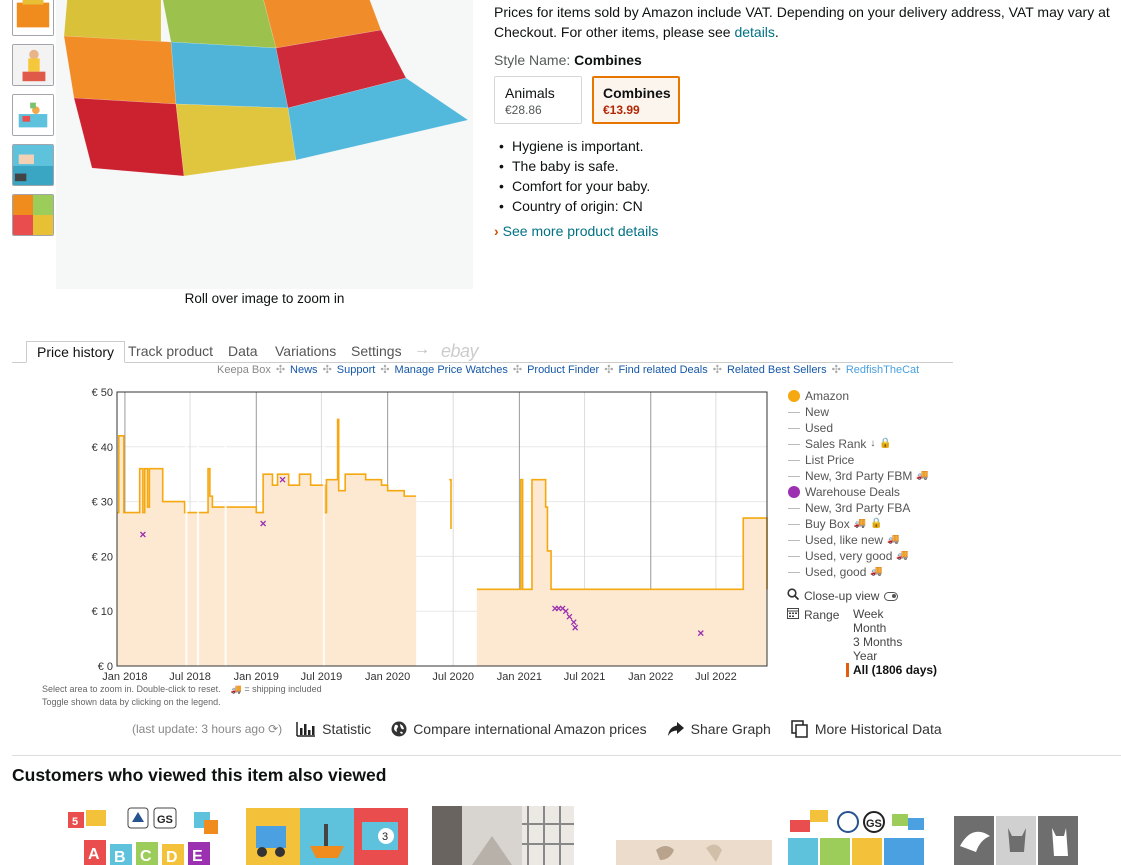  What do you see at coordinates (862, 492) in the screenshot?
I see `legend-item-warehouse-deals: Warehouse Deals` at bounding box center [862, 492].